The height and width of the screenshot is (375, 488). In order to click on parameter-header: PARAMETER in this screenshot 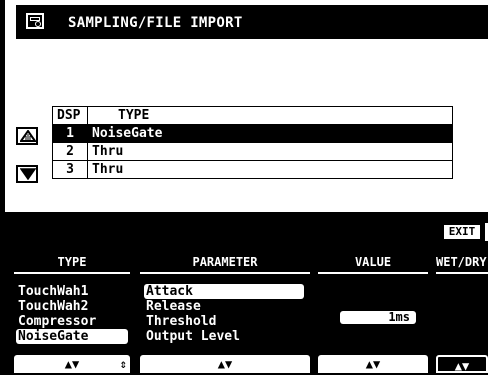, I will do `click(225, 262)`.